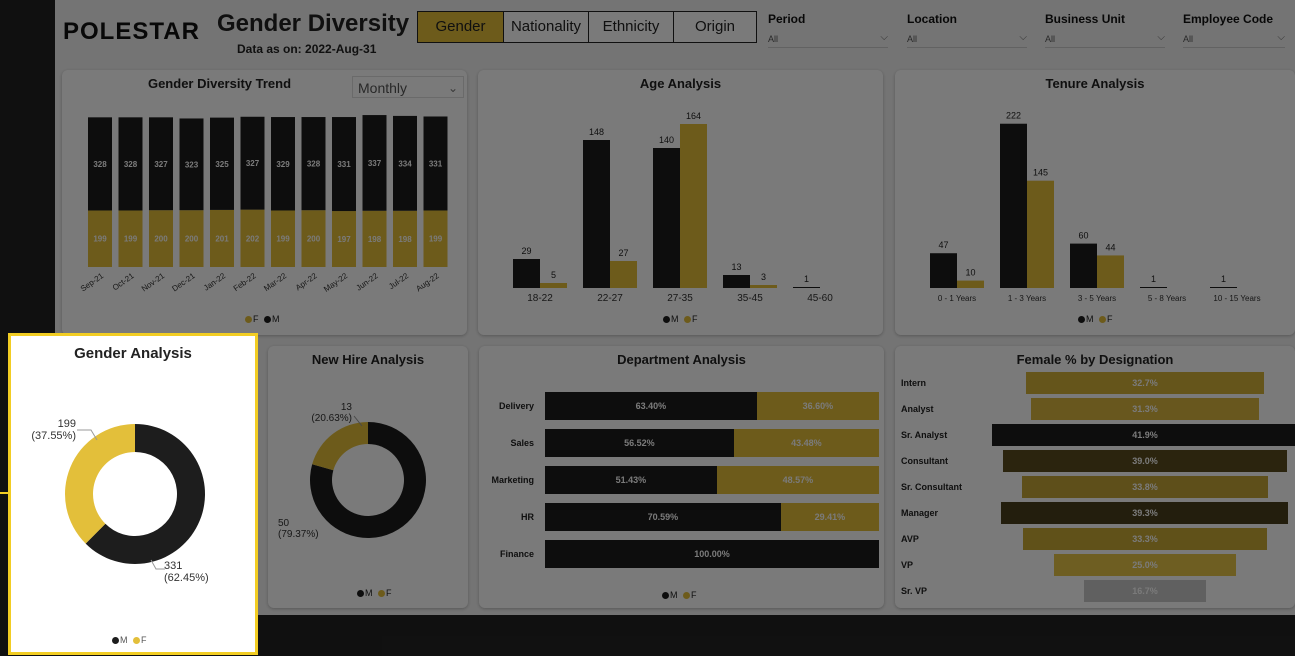 This screenshot has width=1295, height=656. Describe the element at coordinates (1234, 30) in the screenshot. I see `filter-employee-code: Employee Code All` at that location.